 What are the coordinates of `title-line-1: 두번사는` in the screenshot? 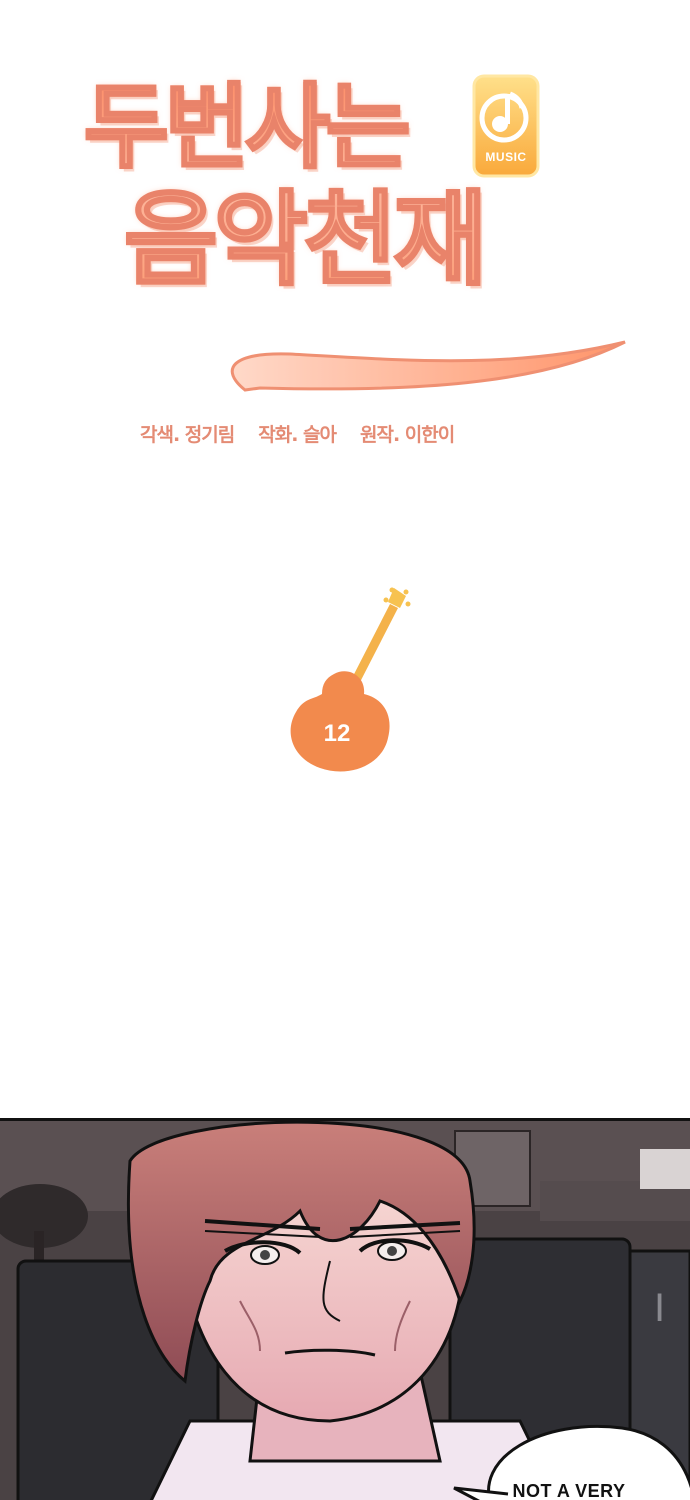 It's located at (248, 127).